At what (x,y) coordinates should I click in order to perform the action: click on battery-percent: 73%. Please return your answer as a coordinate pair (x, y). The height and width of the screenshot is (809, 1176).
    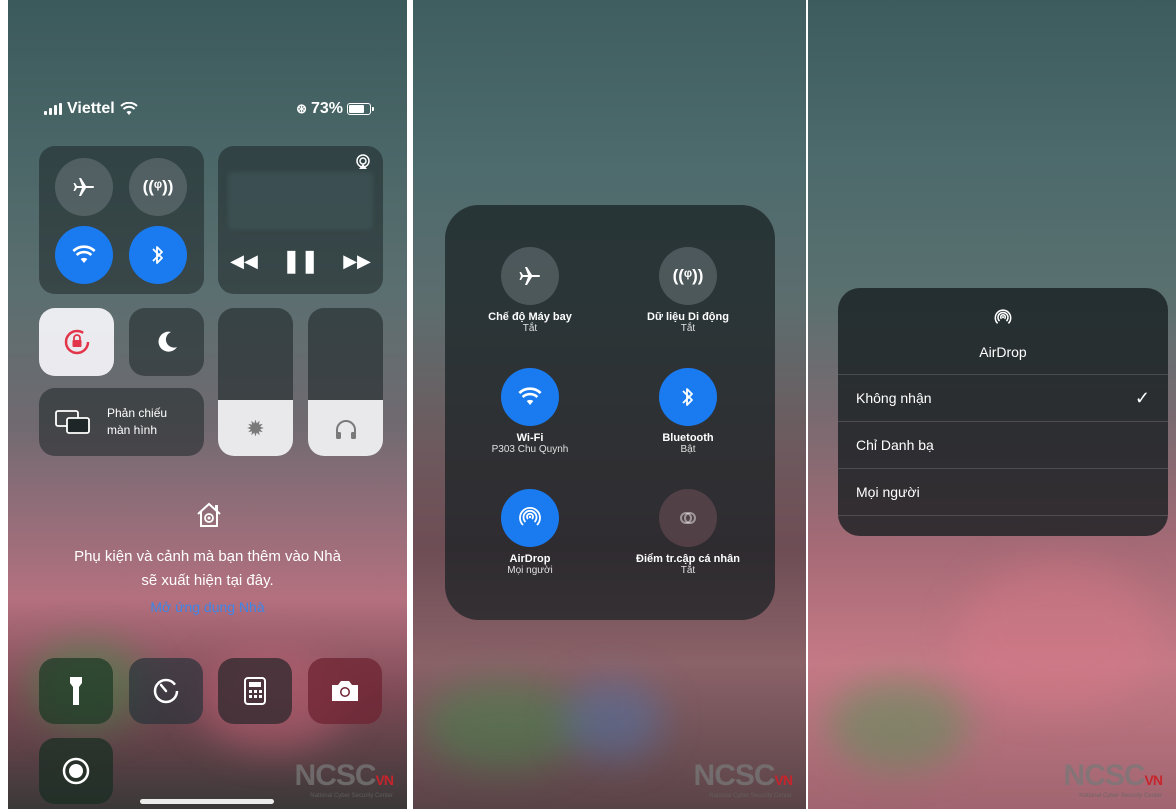
    Looking at the image, I should click on (326, 108).